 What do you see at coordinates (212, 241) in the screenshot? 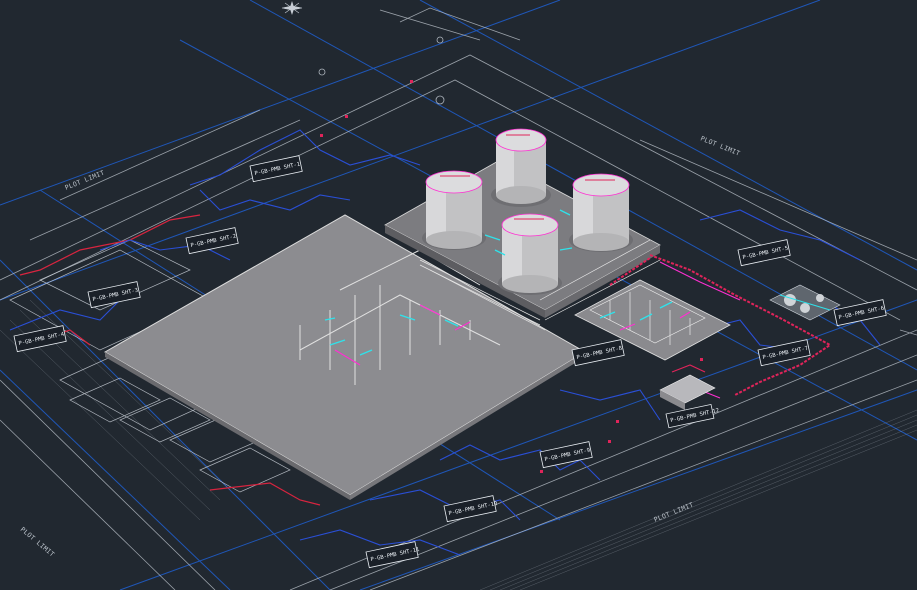
I see `sheet-tag: P-GB-PMB SHT-2` at bounding box center [212, 241].